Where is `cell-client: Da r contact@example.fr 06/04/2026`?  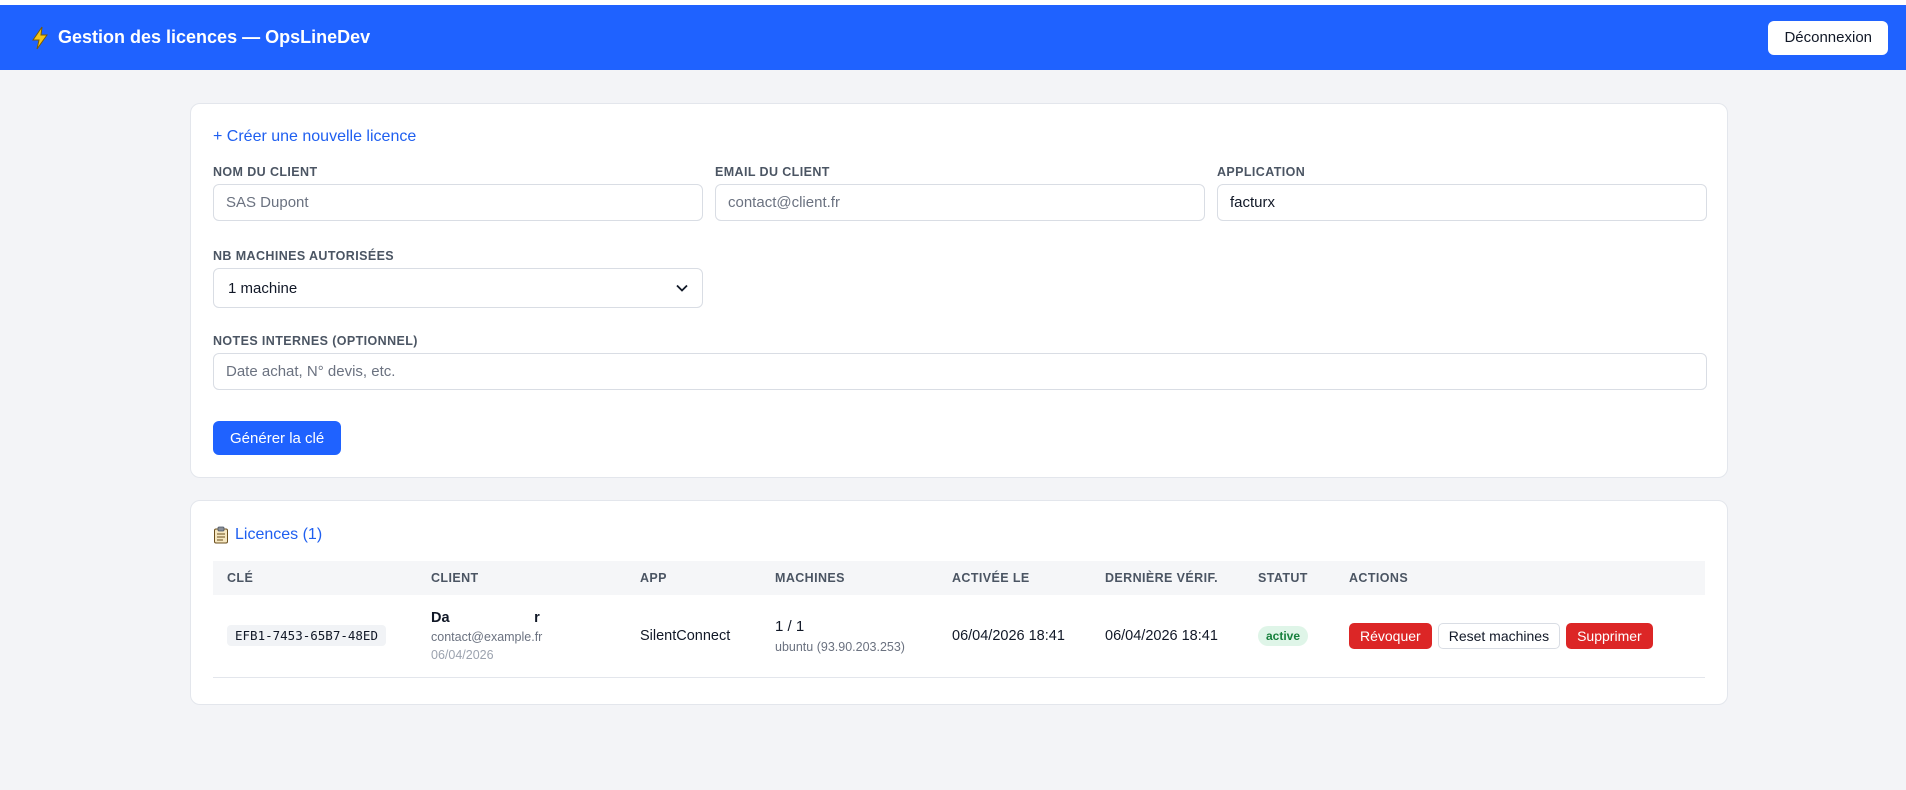 cell-client: Da r contact@example.fr 06/04/2026 is located at coordinates (521, 636).